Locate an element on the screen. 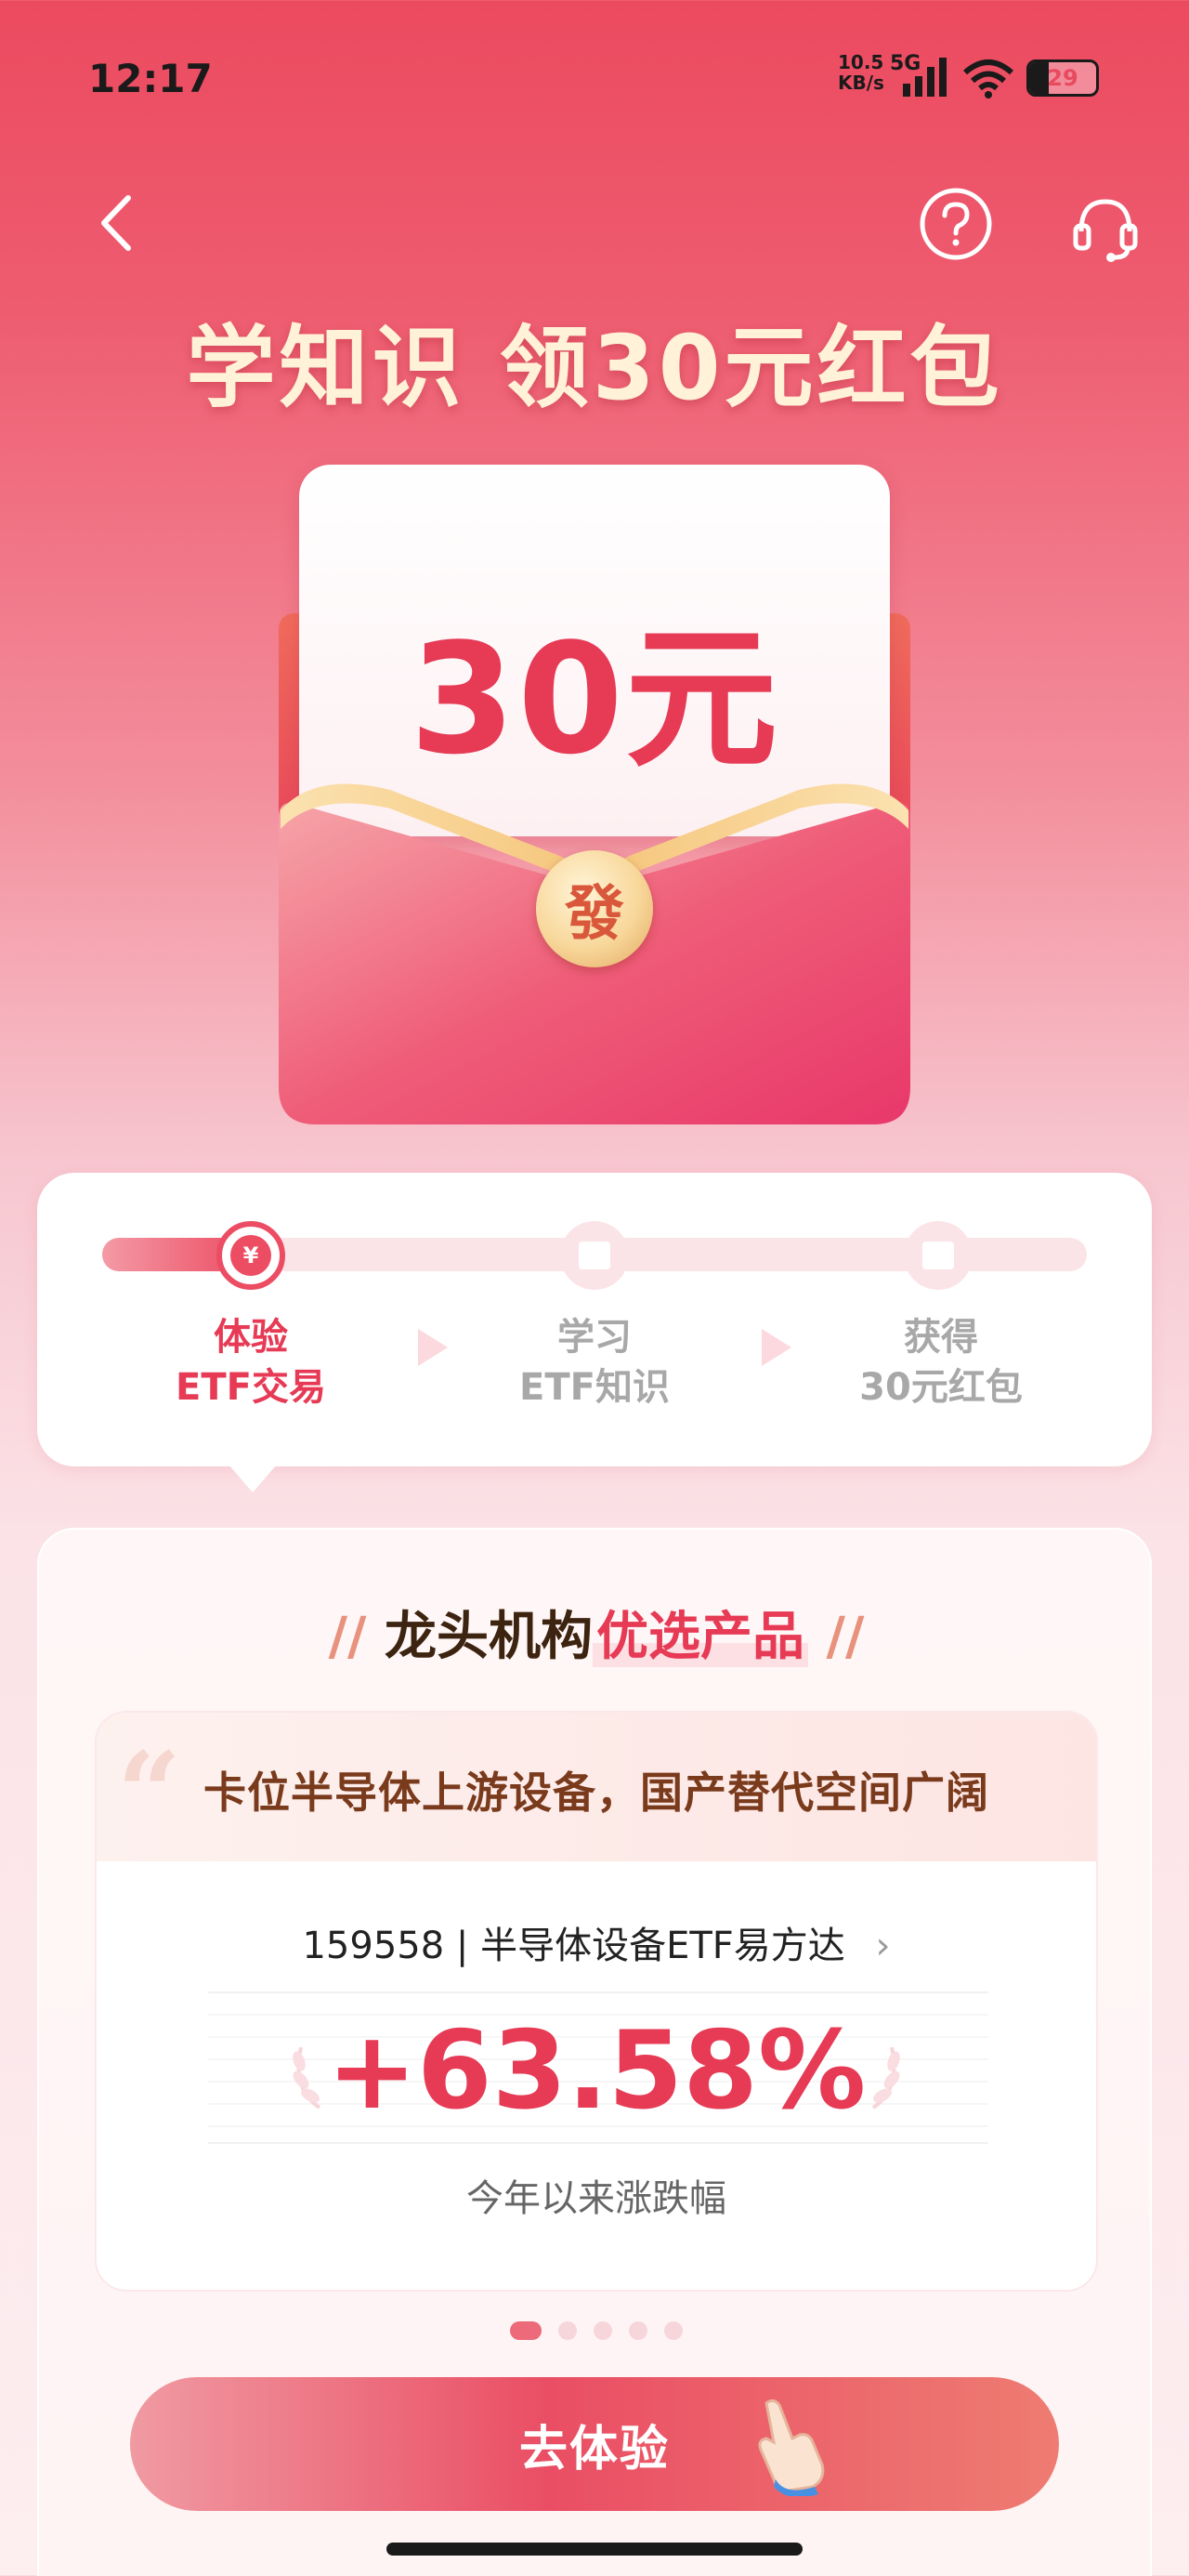 This screenshot has height=2576, width=1189. envelope-icon is located at coordinates (938, 1255).